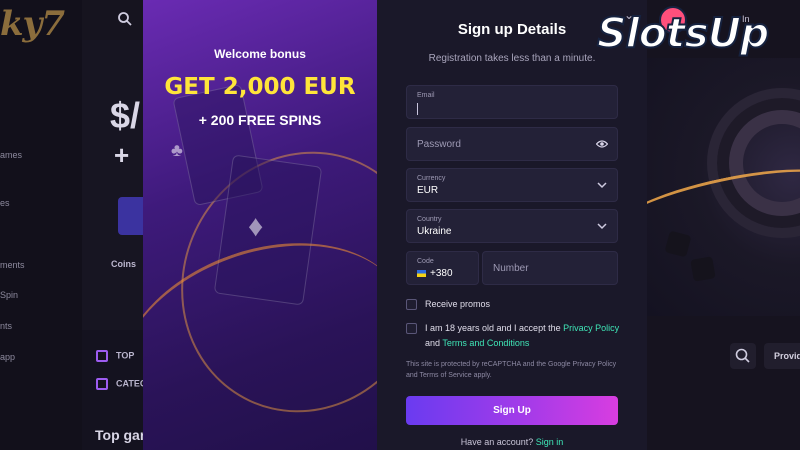  What do you see at coordinates (125, 355) in the screenshot?
I see `category-top-label: TOP` at bounding box center [125, 355].